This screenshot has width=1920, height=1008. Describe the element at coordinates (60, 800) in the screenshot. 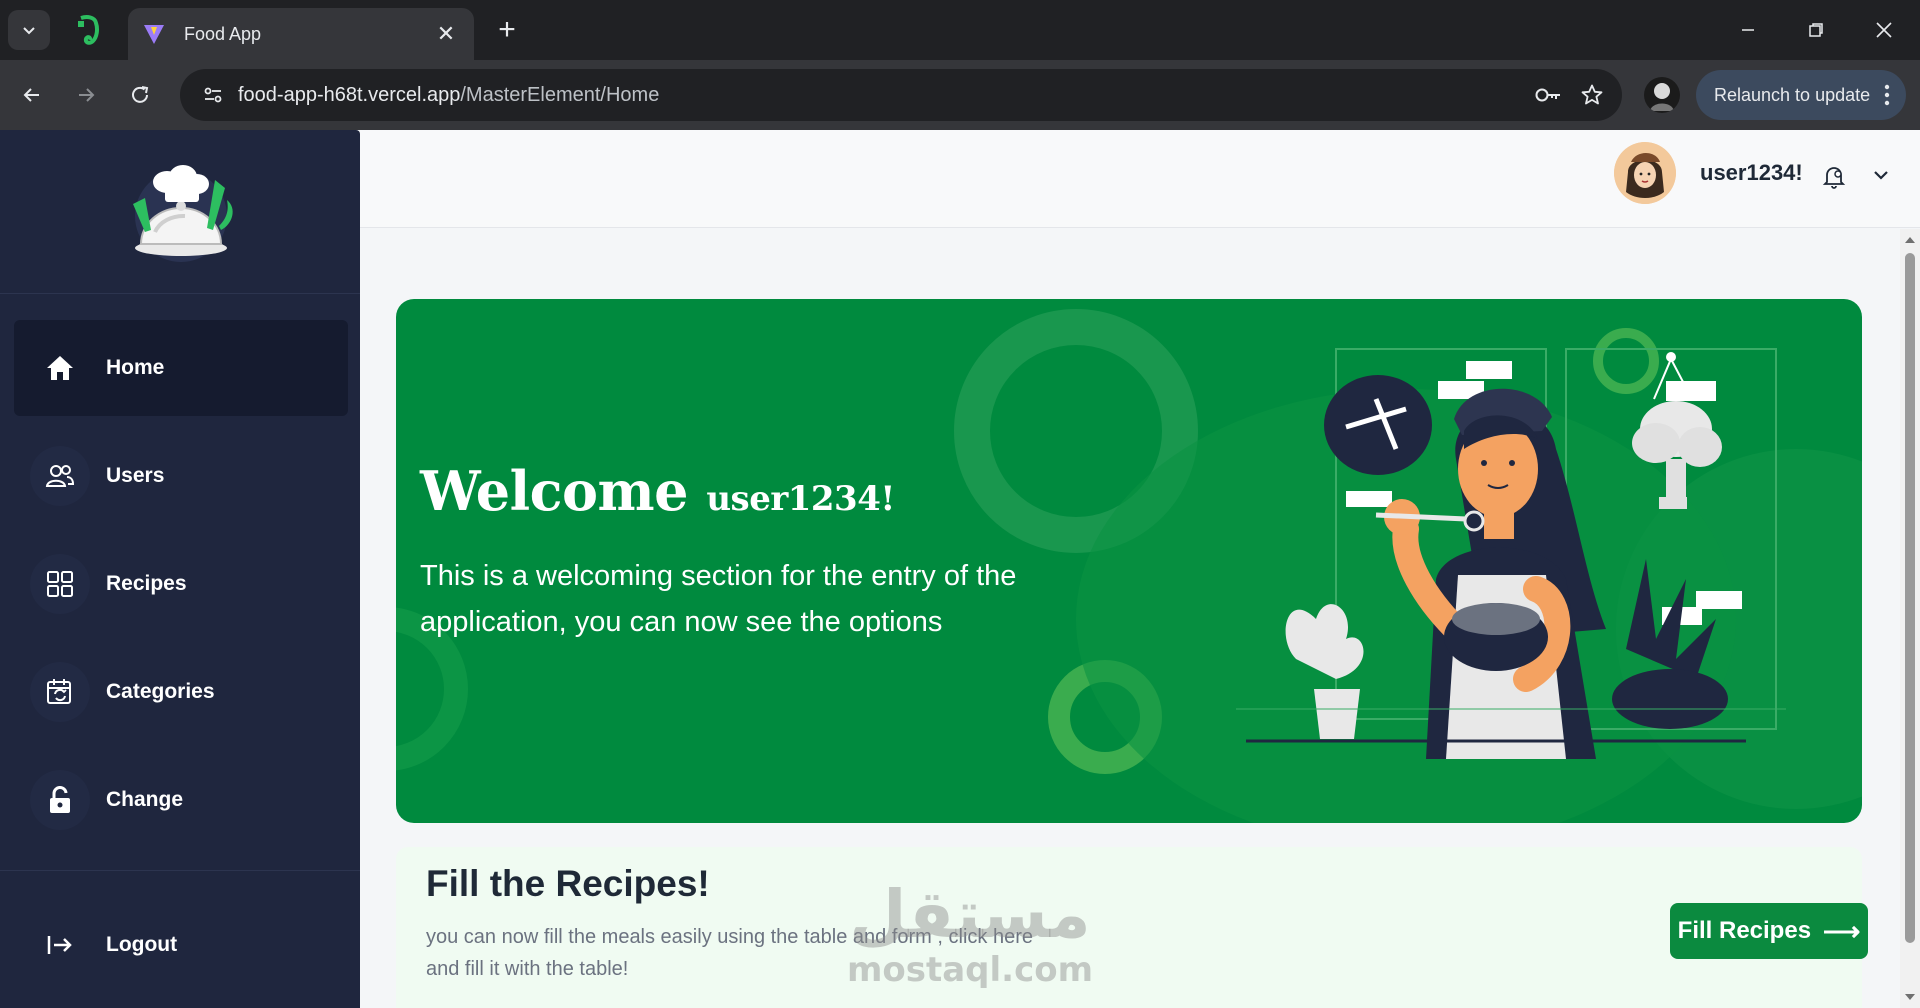

I see `unlock-icon` at that location.